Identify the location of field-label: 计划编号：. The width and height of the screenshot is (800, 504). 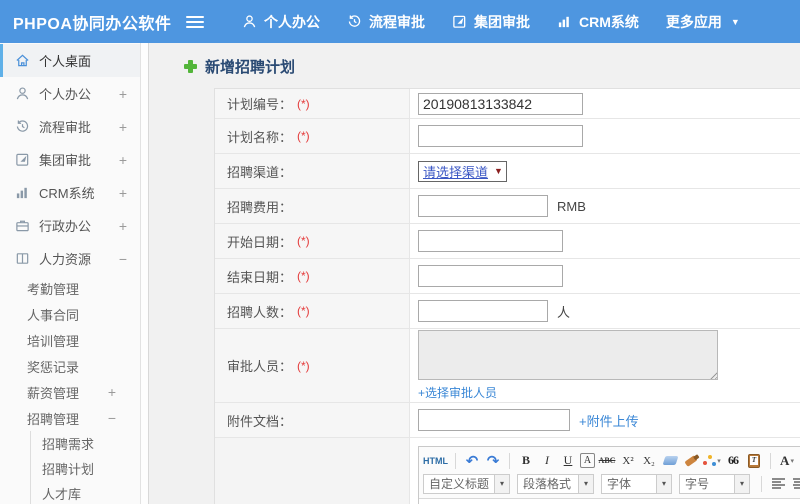
(260, 104).